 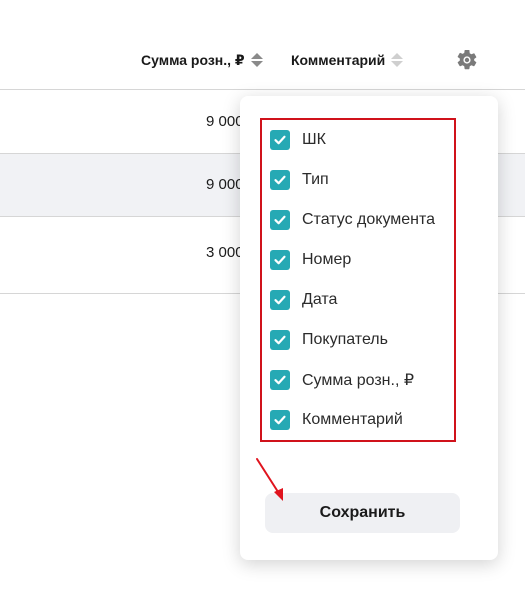 What do you see at coordinates (338, 60) in the screenshot?
I see `column-header-label: Комментарий` at bounding box center [338, 60].